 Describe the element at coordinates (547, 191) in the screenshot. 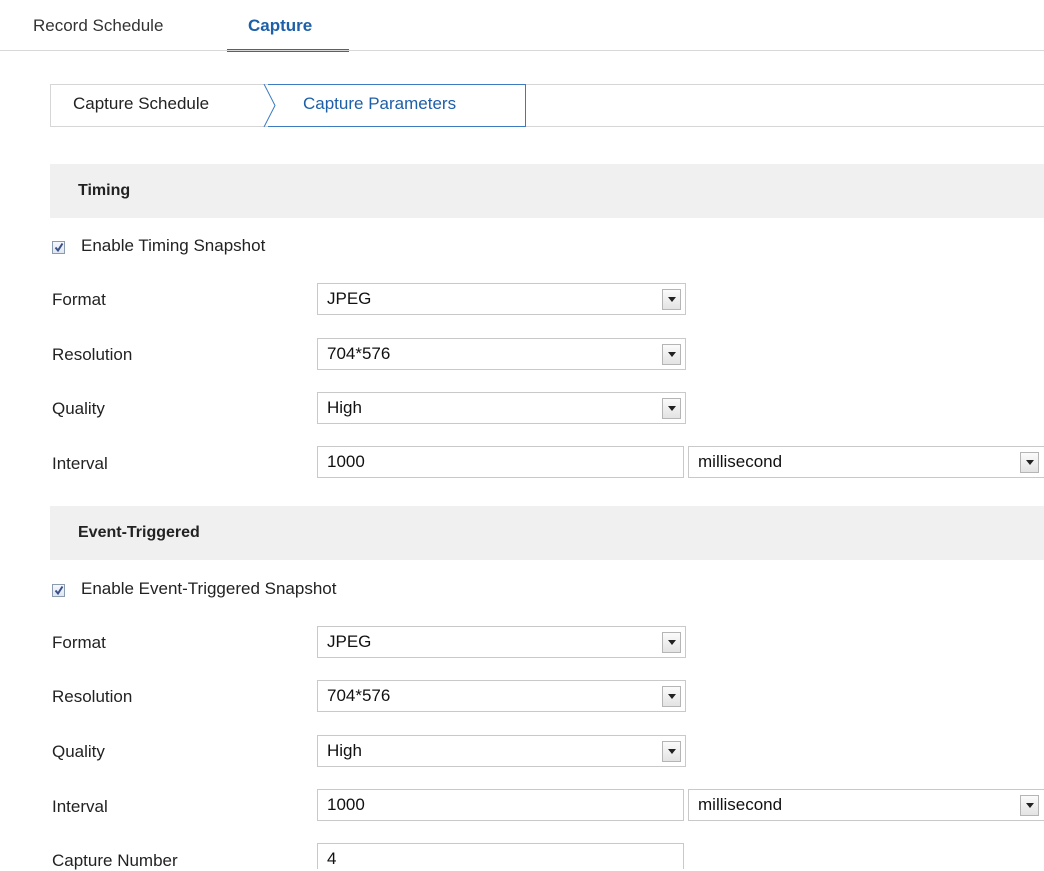

I see `timing-section-header: Timing` at that location.